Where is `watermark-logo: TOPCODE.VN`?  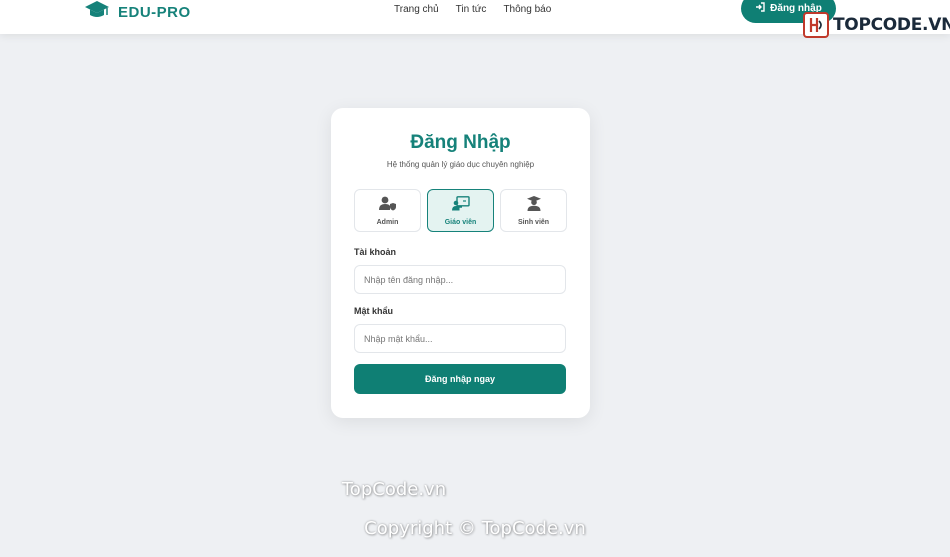 watermark-logo: TOPCODE.VN is located at coordinates (876, 25).